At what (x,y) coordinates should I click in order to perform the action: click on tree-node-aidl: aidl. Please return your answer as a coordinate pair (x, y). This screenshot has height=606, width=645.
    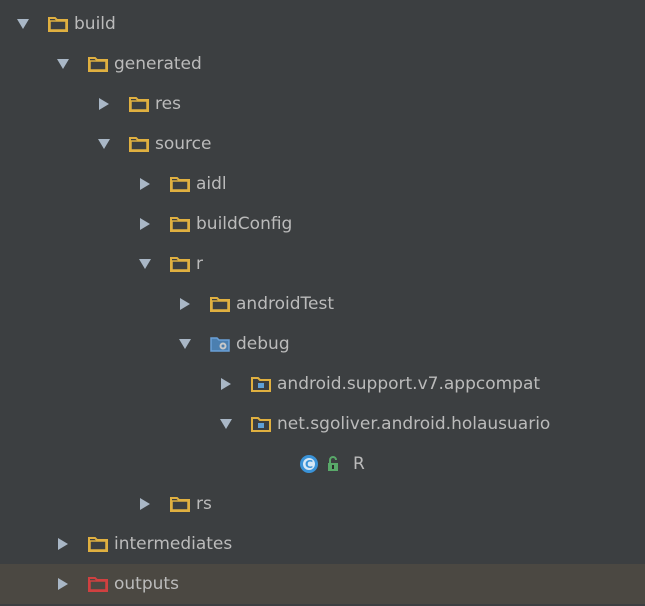
    Looking at the image, I should click on (322, 184).